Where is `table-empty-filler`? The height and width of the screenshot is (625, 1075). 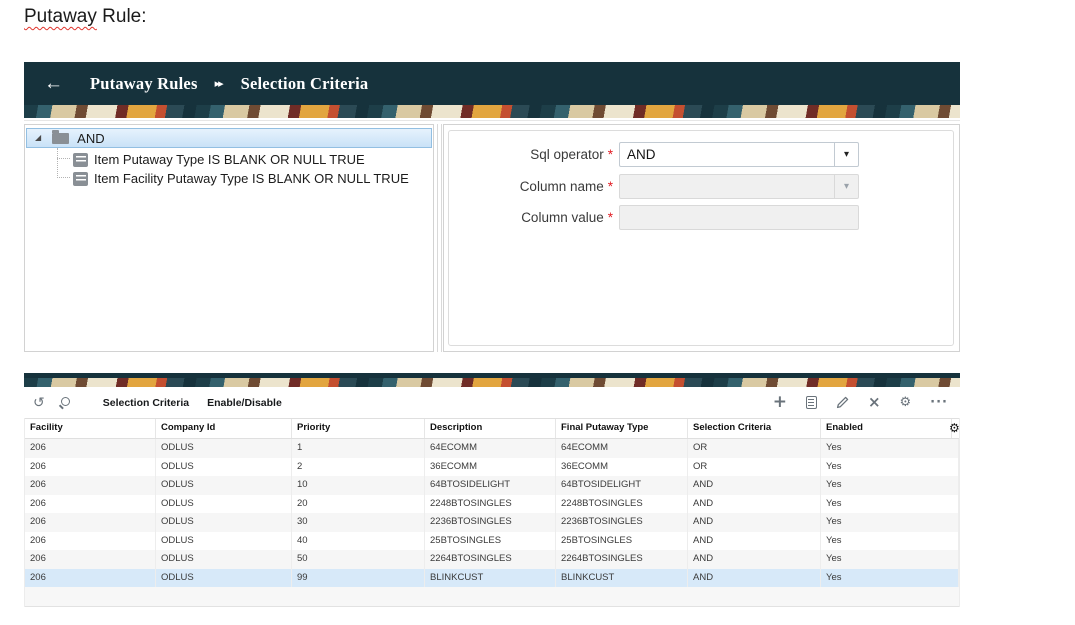 table-empty-filler is located at coordinates (492, 597).